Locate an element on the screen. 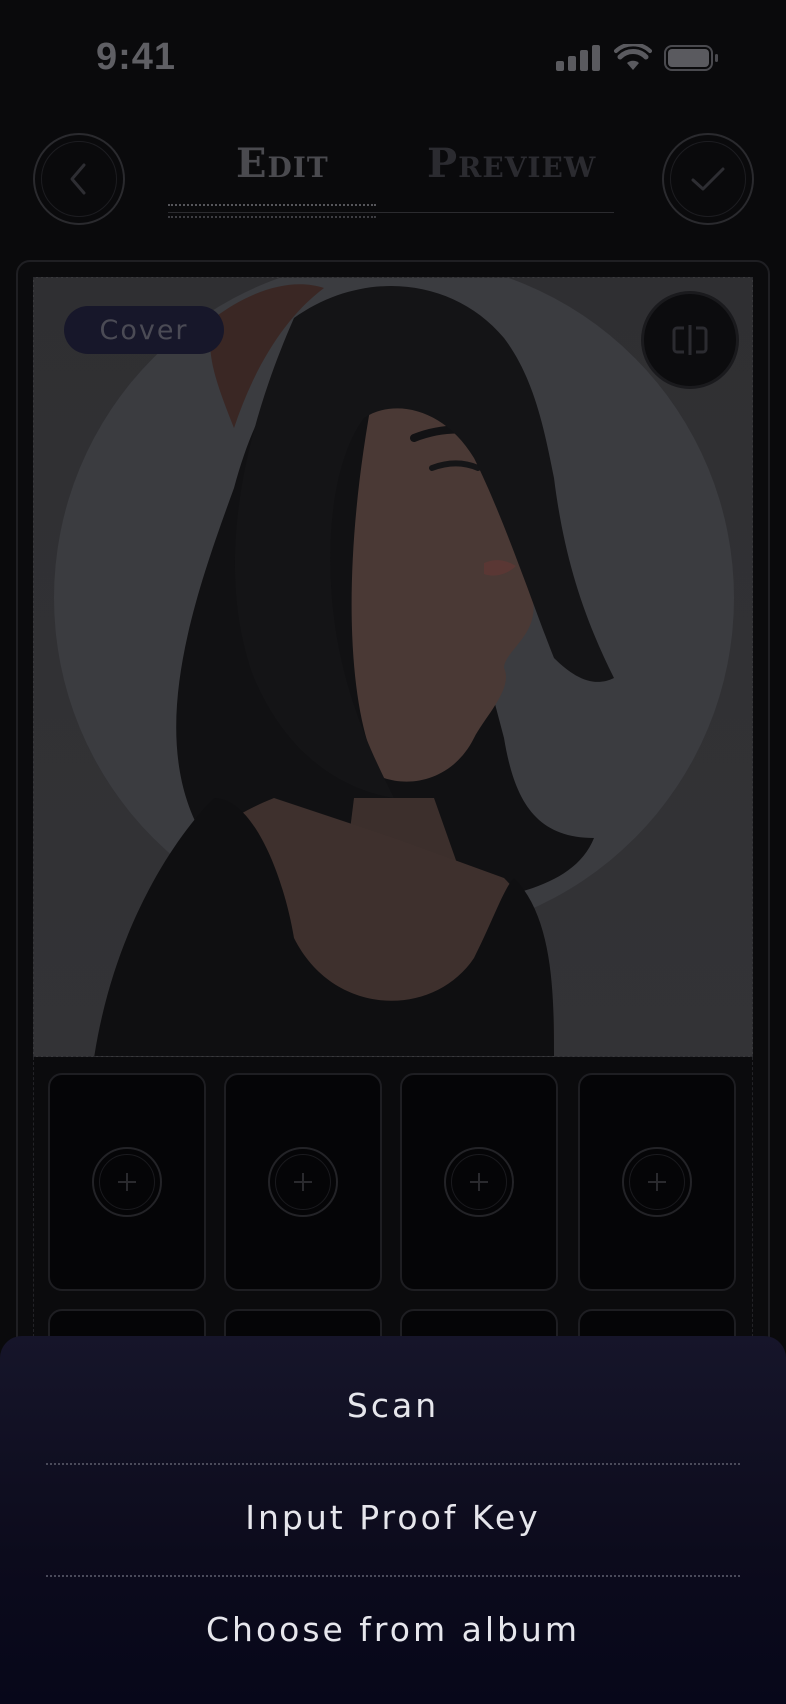  status-icons is located at coordinates (638, 58).